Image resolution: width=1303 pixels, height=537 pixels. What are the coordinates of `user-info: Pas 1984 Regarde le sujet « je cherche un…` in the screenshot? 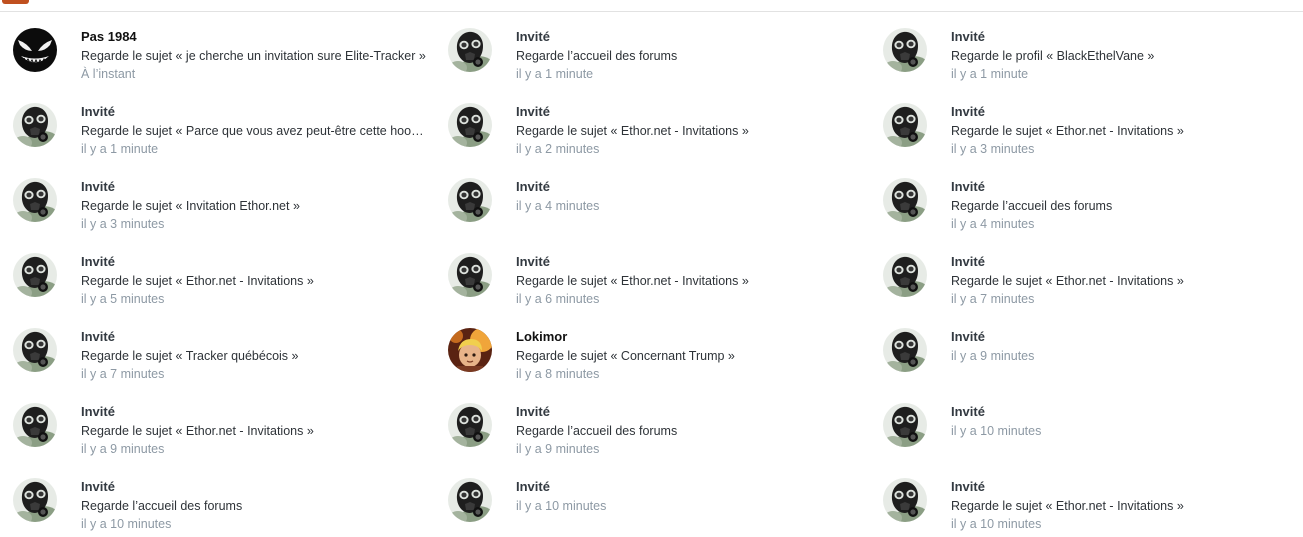 It's located at (253, 56).